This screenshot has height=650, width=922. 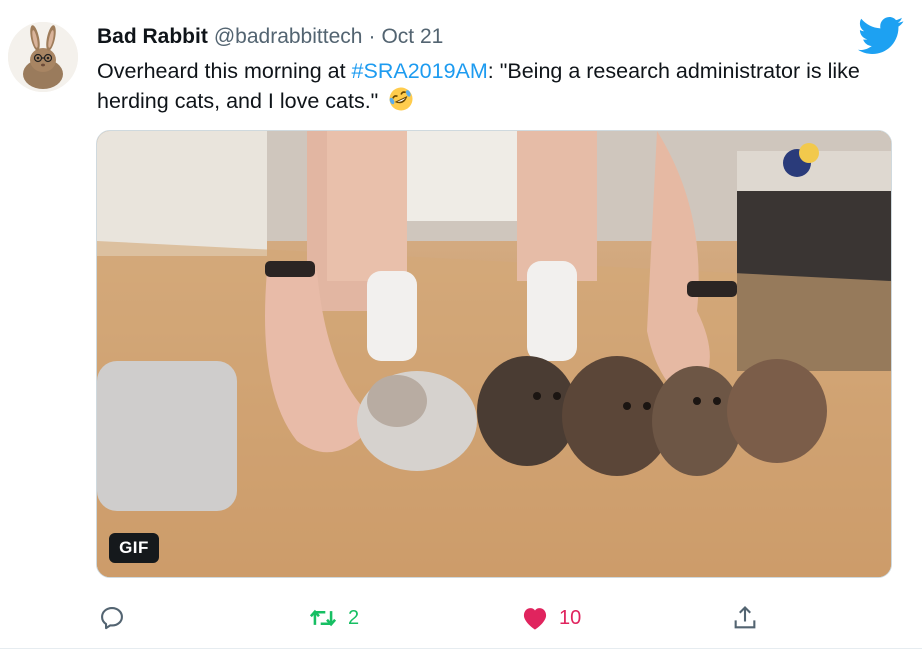 I want to click on retweet-count: 2, so click(x=354, y=617).